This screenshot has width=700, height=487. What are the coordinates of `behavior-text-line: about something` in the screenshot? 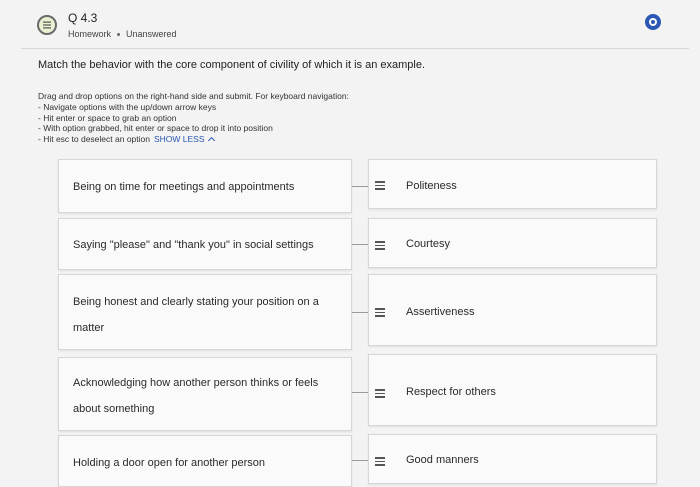 It's located at (114, 409).